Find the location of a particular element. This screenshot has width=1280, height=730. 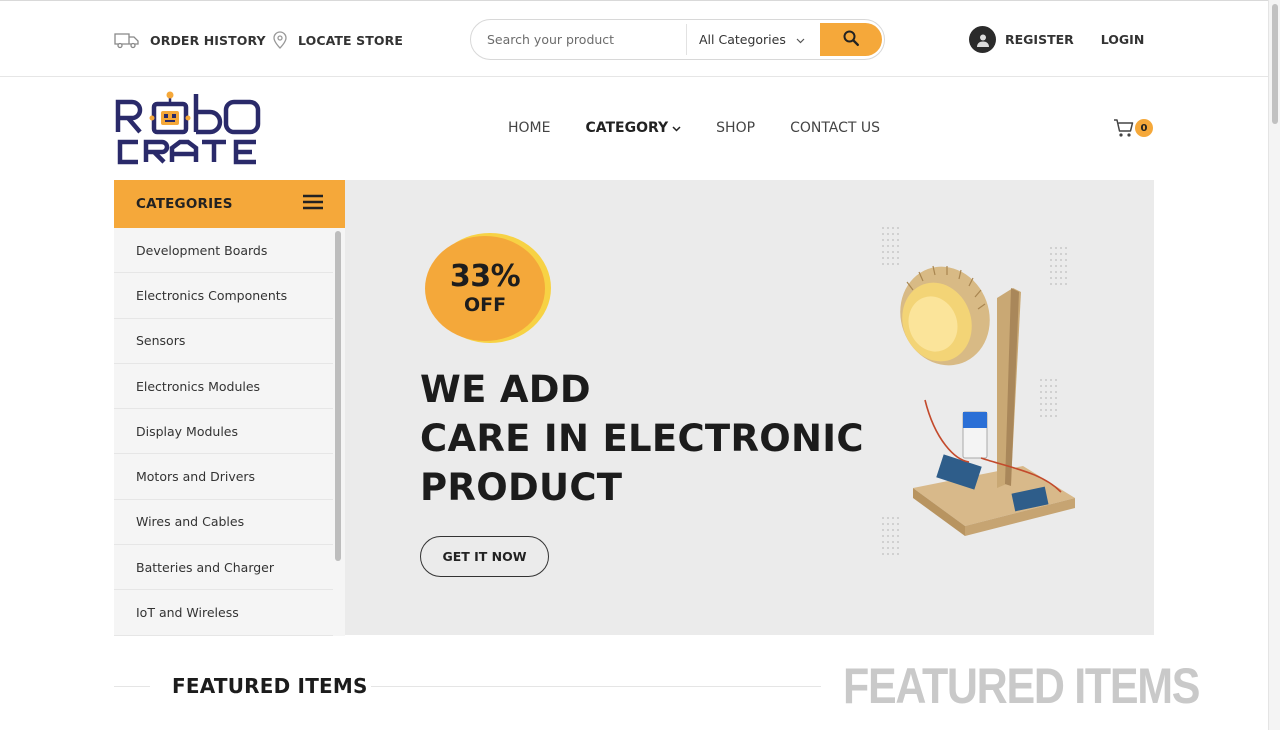

nav-shop-label: SHOP is located at coordinates (736, 128).